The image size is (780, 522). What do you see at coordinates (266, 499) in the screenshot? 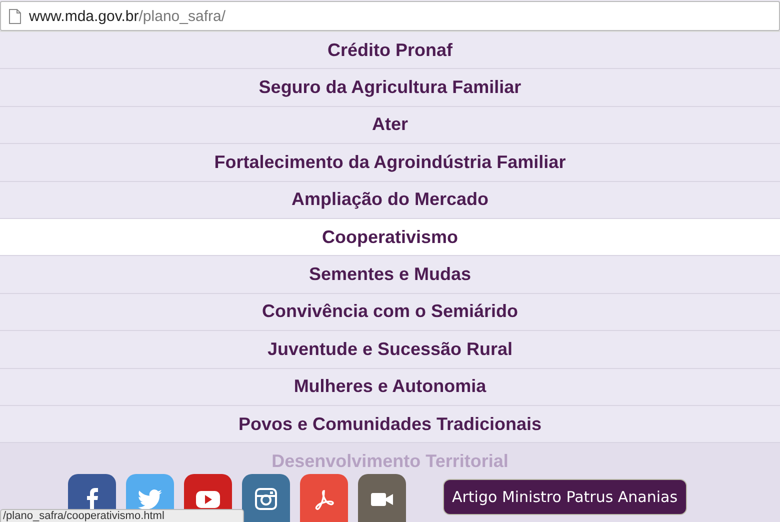
I see `camera-icon` at bounding box center [266, 499].